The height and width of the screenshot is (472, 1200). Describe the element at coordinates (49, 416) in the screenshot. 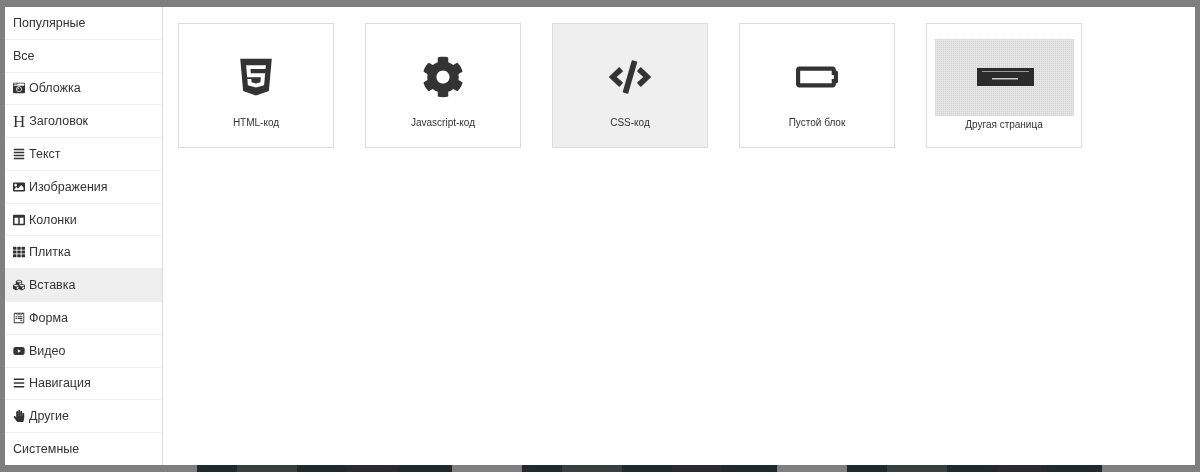

I see `category-label: Другие` at that location.